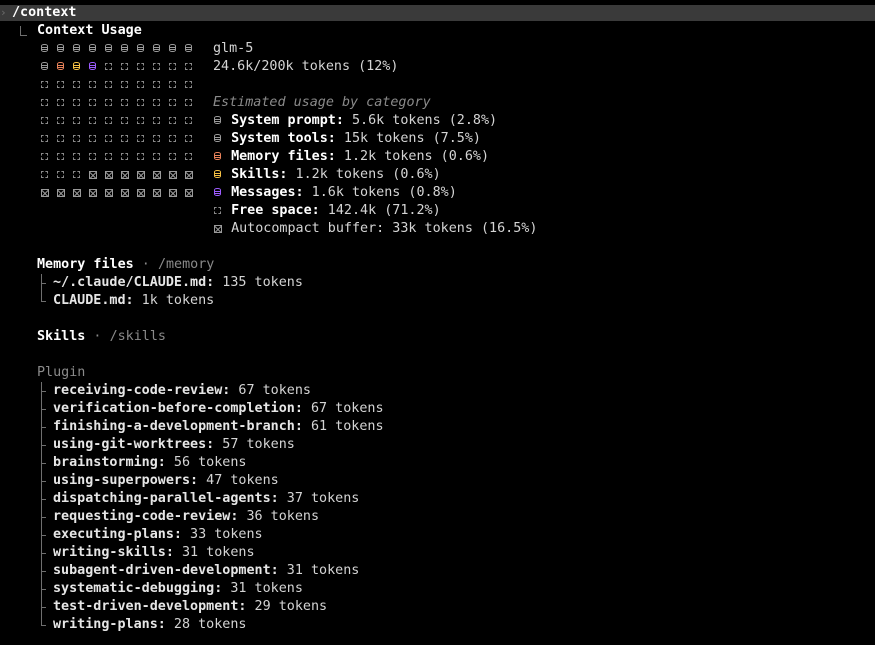 The height and width of the screenshot is (645, 875). I want to click on skill-name: test-driven-development:, so click(150, 606).